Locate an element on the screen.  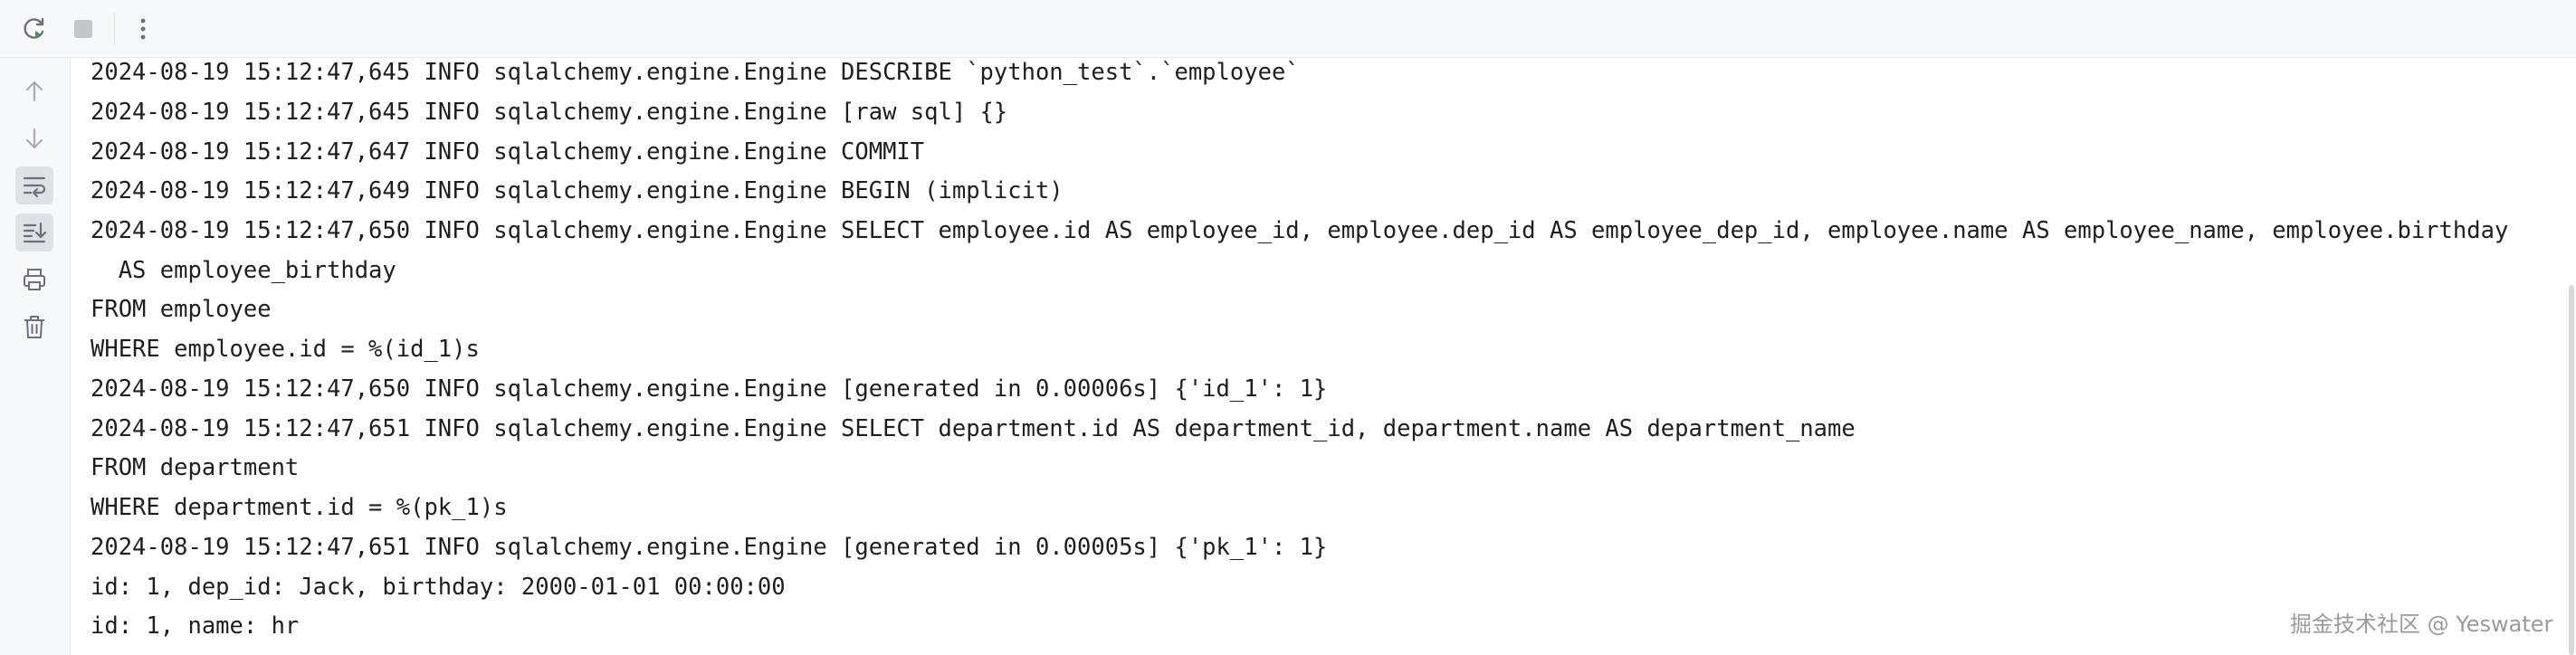
log-line: FROM department is located at coordinates (195, 468).